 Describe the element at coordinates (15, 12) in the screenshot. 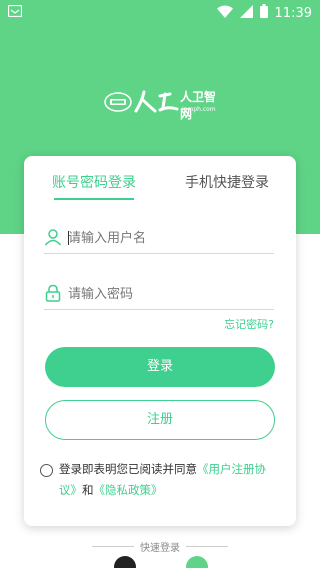

I see `notification-icon` at that location.